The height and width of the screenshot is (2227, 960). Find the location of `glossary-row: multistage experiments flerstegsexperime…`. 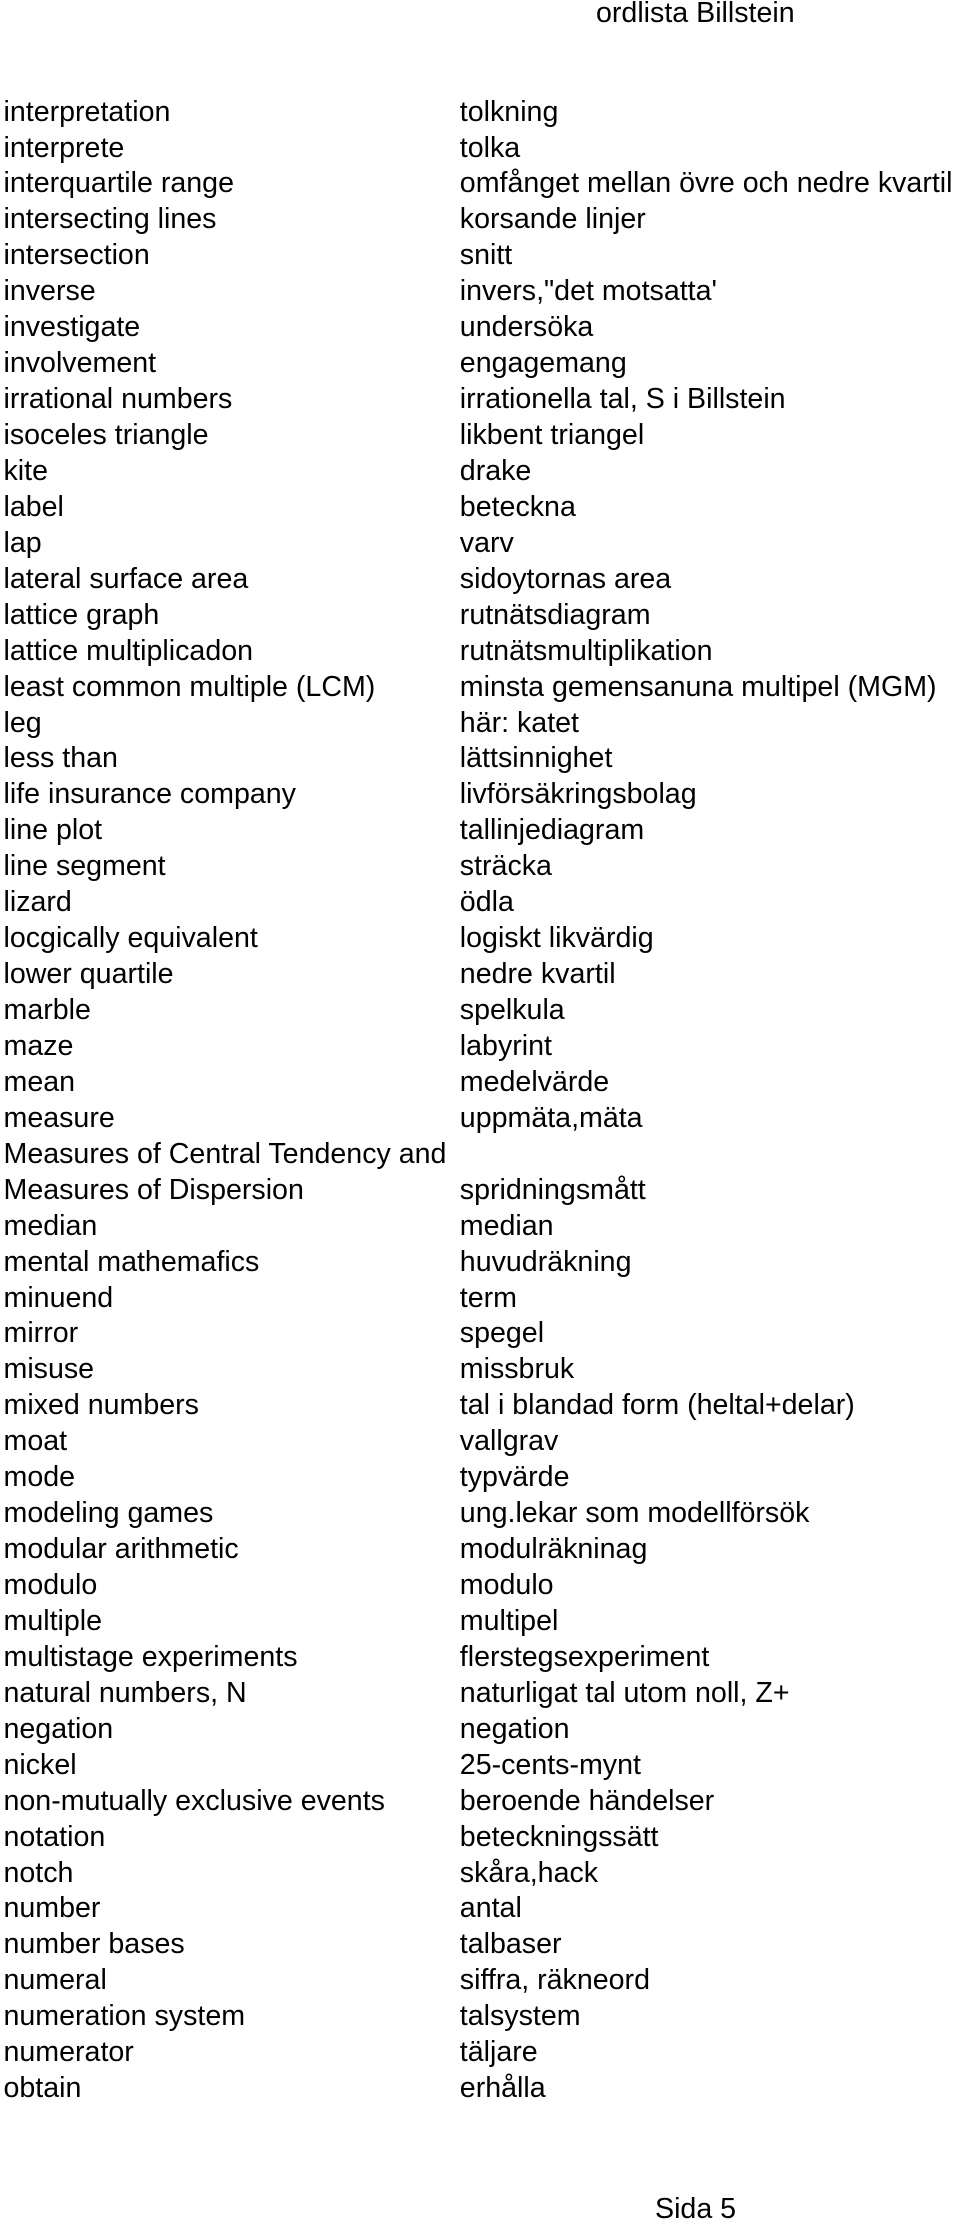

glossary-row: multistage experiments flerstegsexperime… is located at coordinates (480, 1658).